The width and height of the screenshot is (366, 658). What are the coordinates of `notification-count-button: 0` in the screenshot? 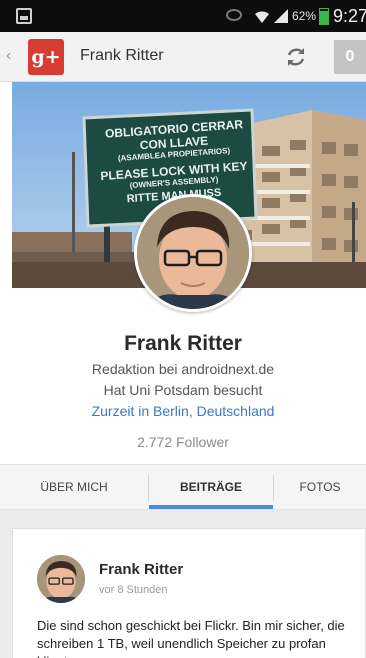 It's located at (350, 57).